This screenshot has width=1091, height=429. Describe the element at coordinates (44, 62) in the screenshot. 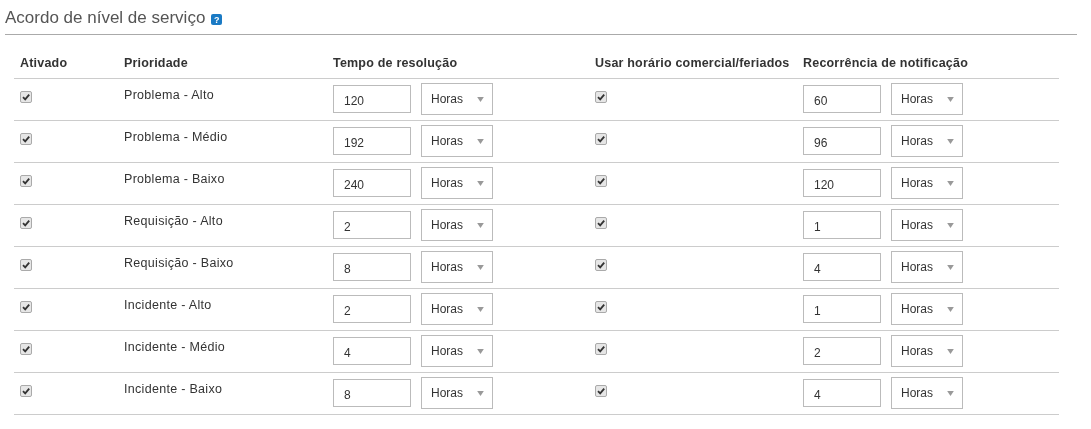

I see `column-header: Ativado` at that location.